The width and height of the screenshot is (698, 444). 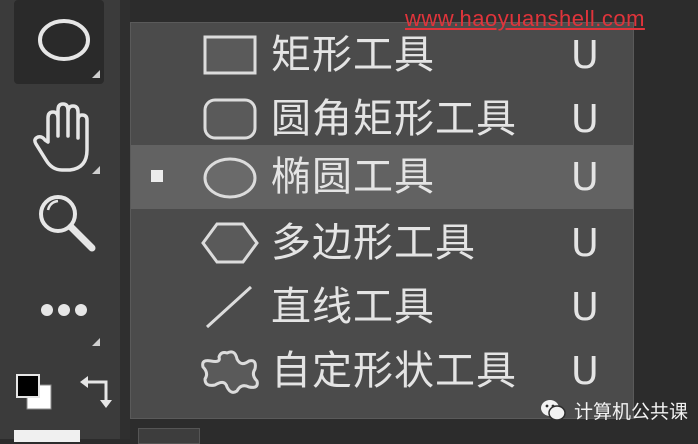 What do you see at coordinates (64, 310) in the screenshot?
I see `ellipsis-icon` at bounding box center [64, 310].